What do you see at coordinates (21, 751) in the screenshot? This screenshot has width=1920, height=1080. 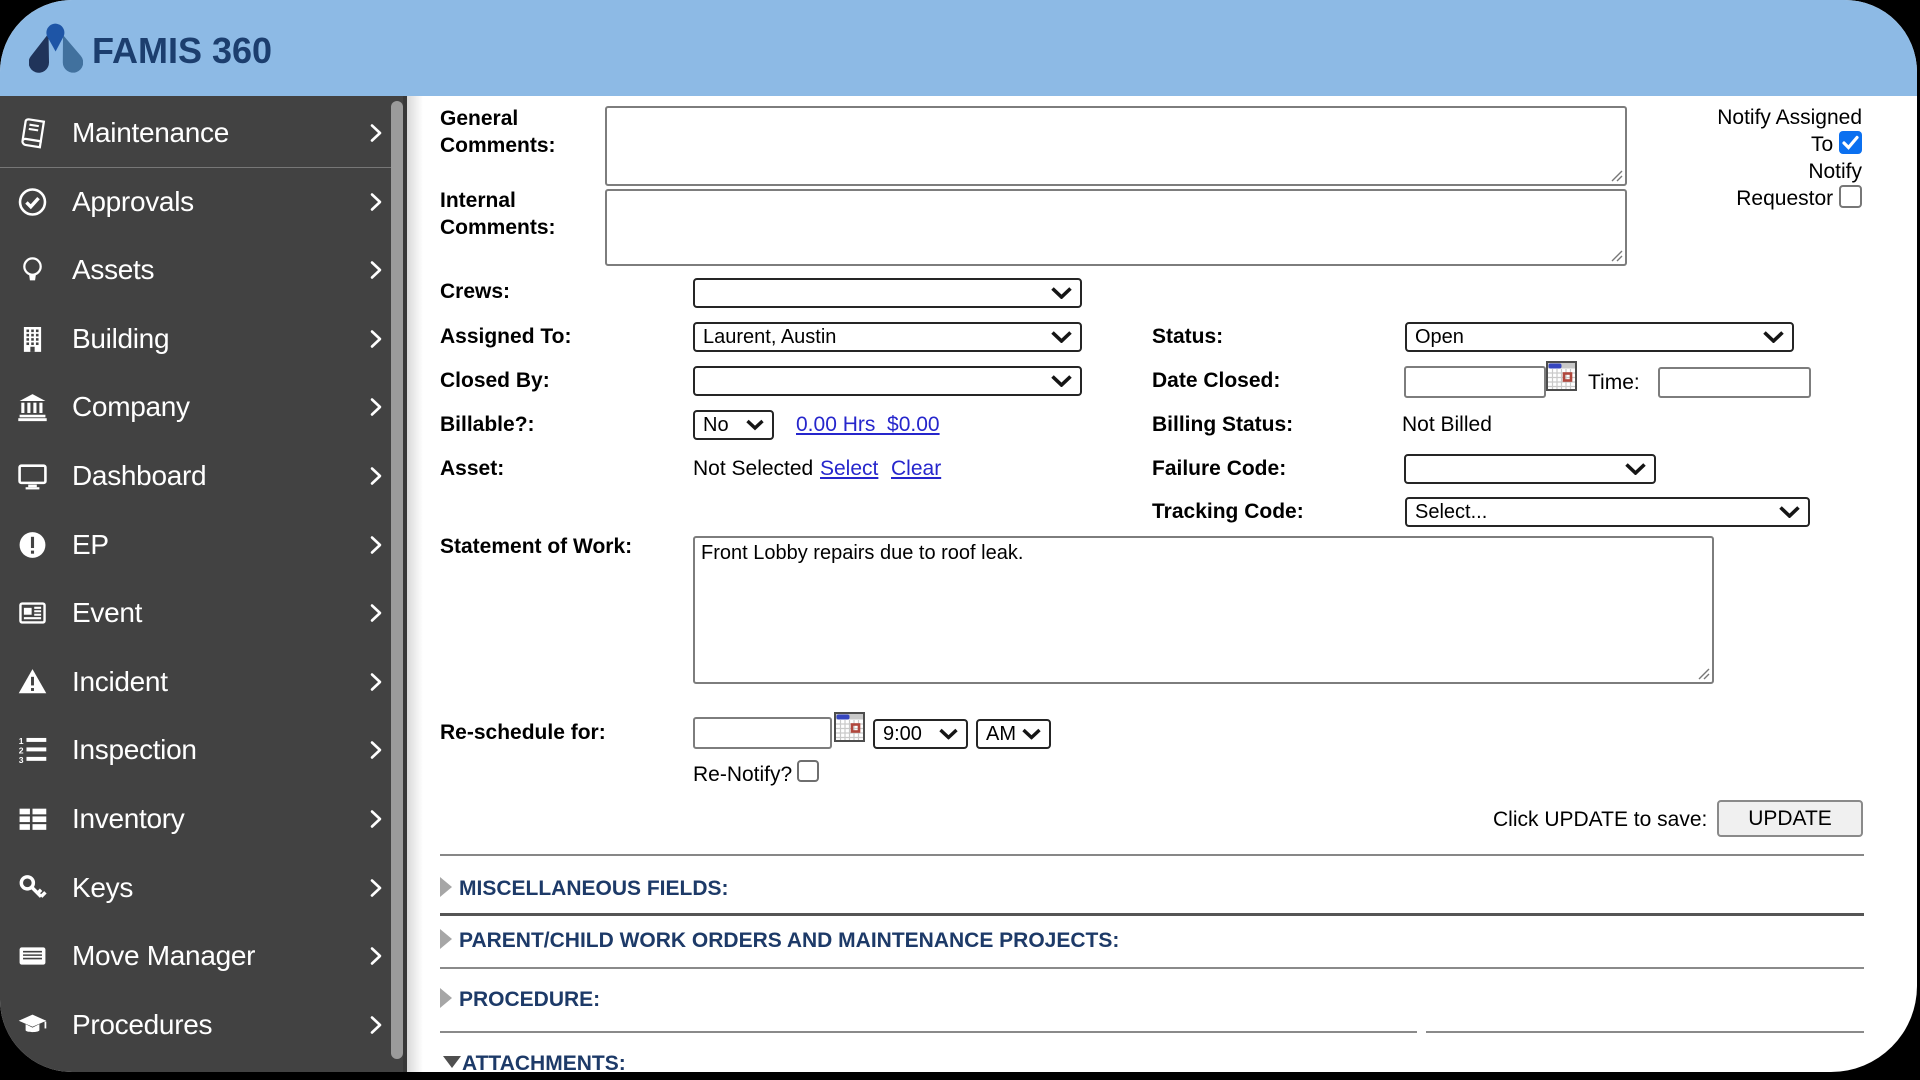 I see `svg-text: 2` at bounding box center [21, 751].